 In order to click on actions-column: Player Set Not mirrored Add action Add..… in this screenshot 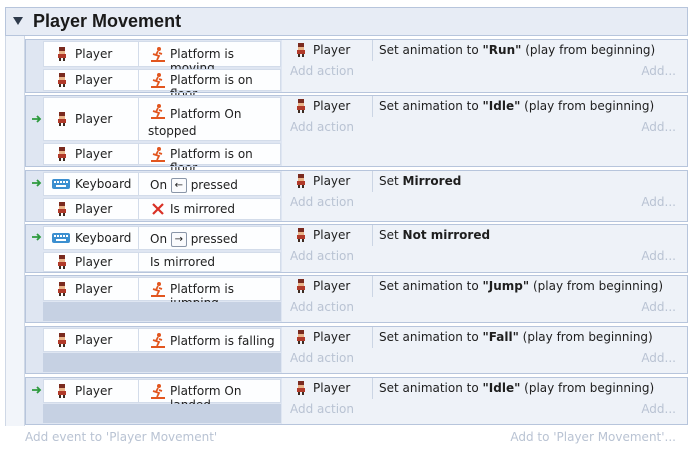, I will do `click(485, 248)`.